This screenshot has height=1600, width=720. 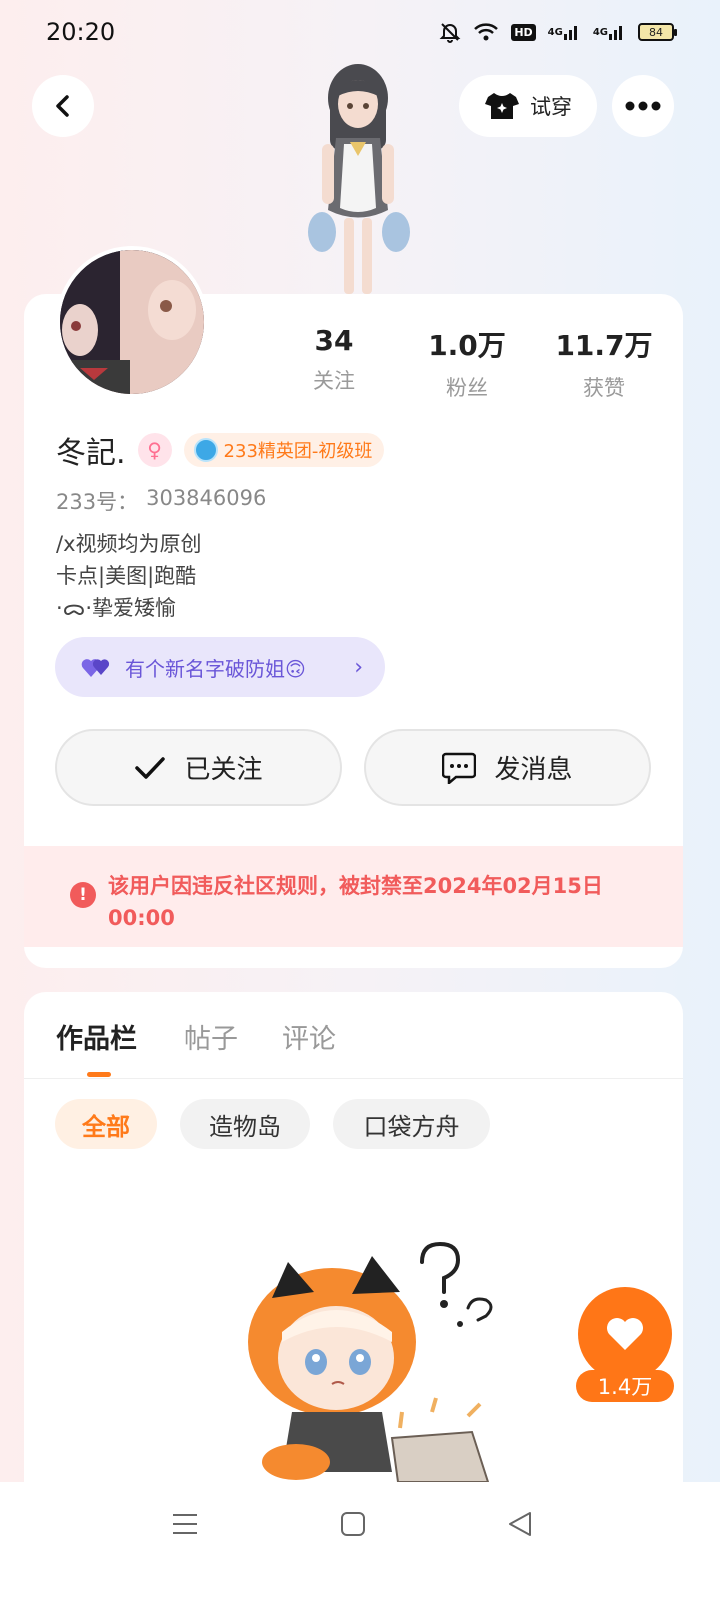 I want to click on followed-button: 已关注, so click(x=198, y=767).